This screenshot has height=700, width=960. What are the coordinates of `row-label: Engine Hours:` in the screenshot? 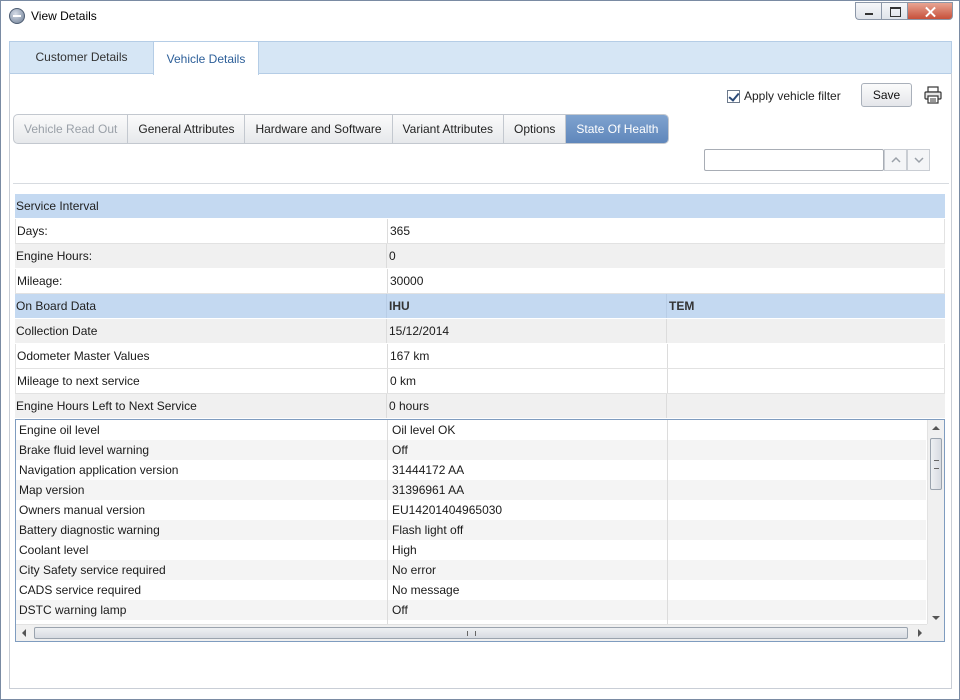 It's located at (54, 256).